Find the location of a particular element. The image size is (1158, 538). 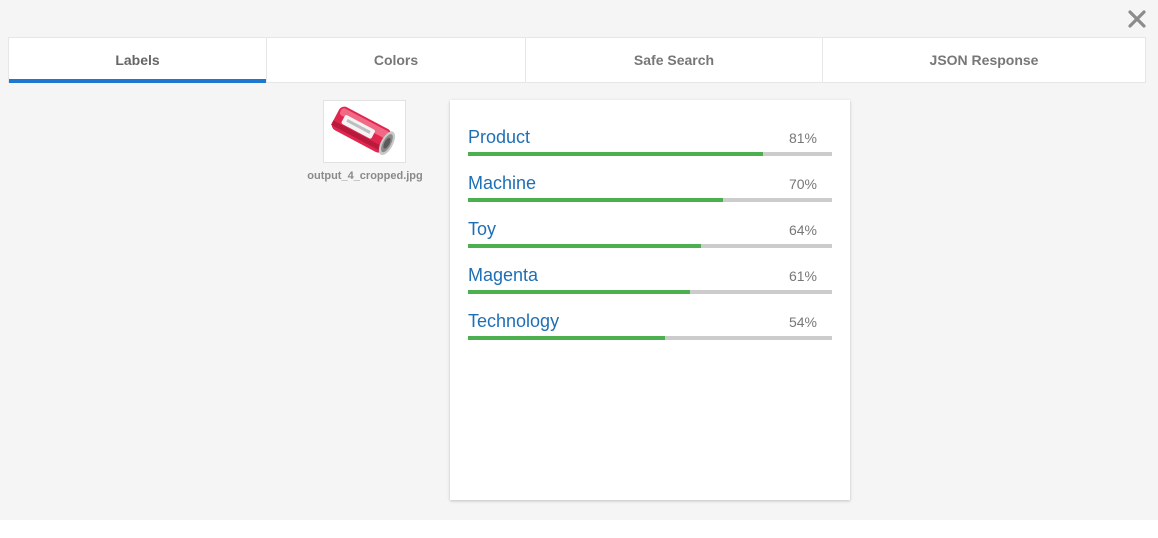

label-row: Magenta 61% is located at coordinates (650, 285).